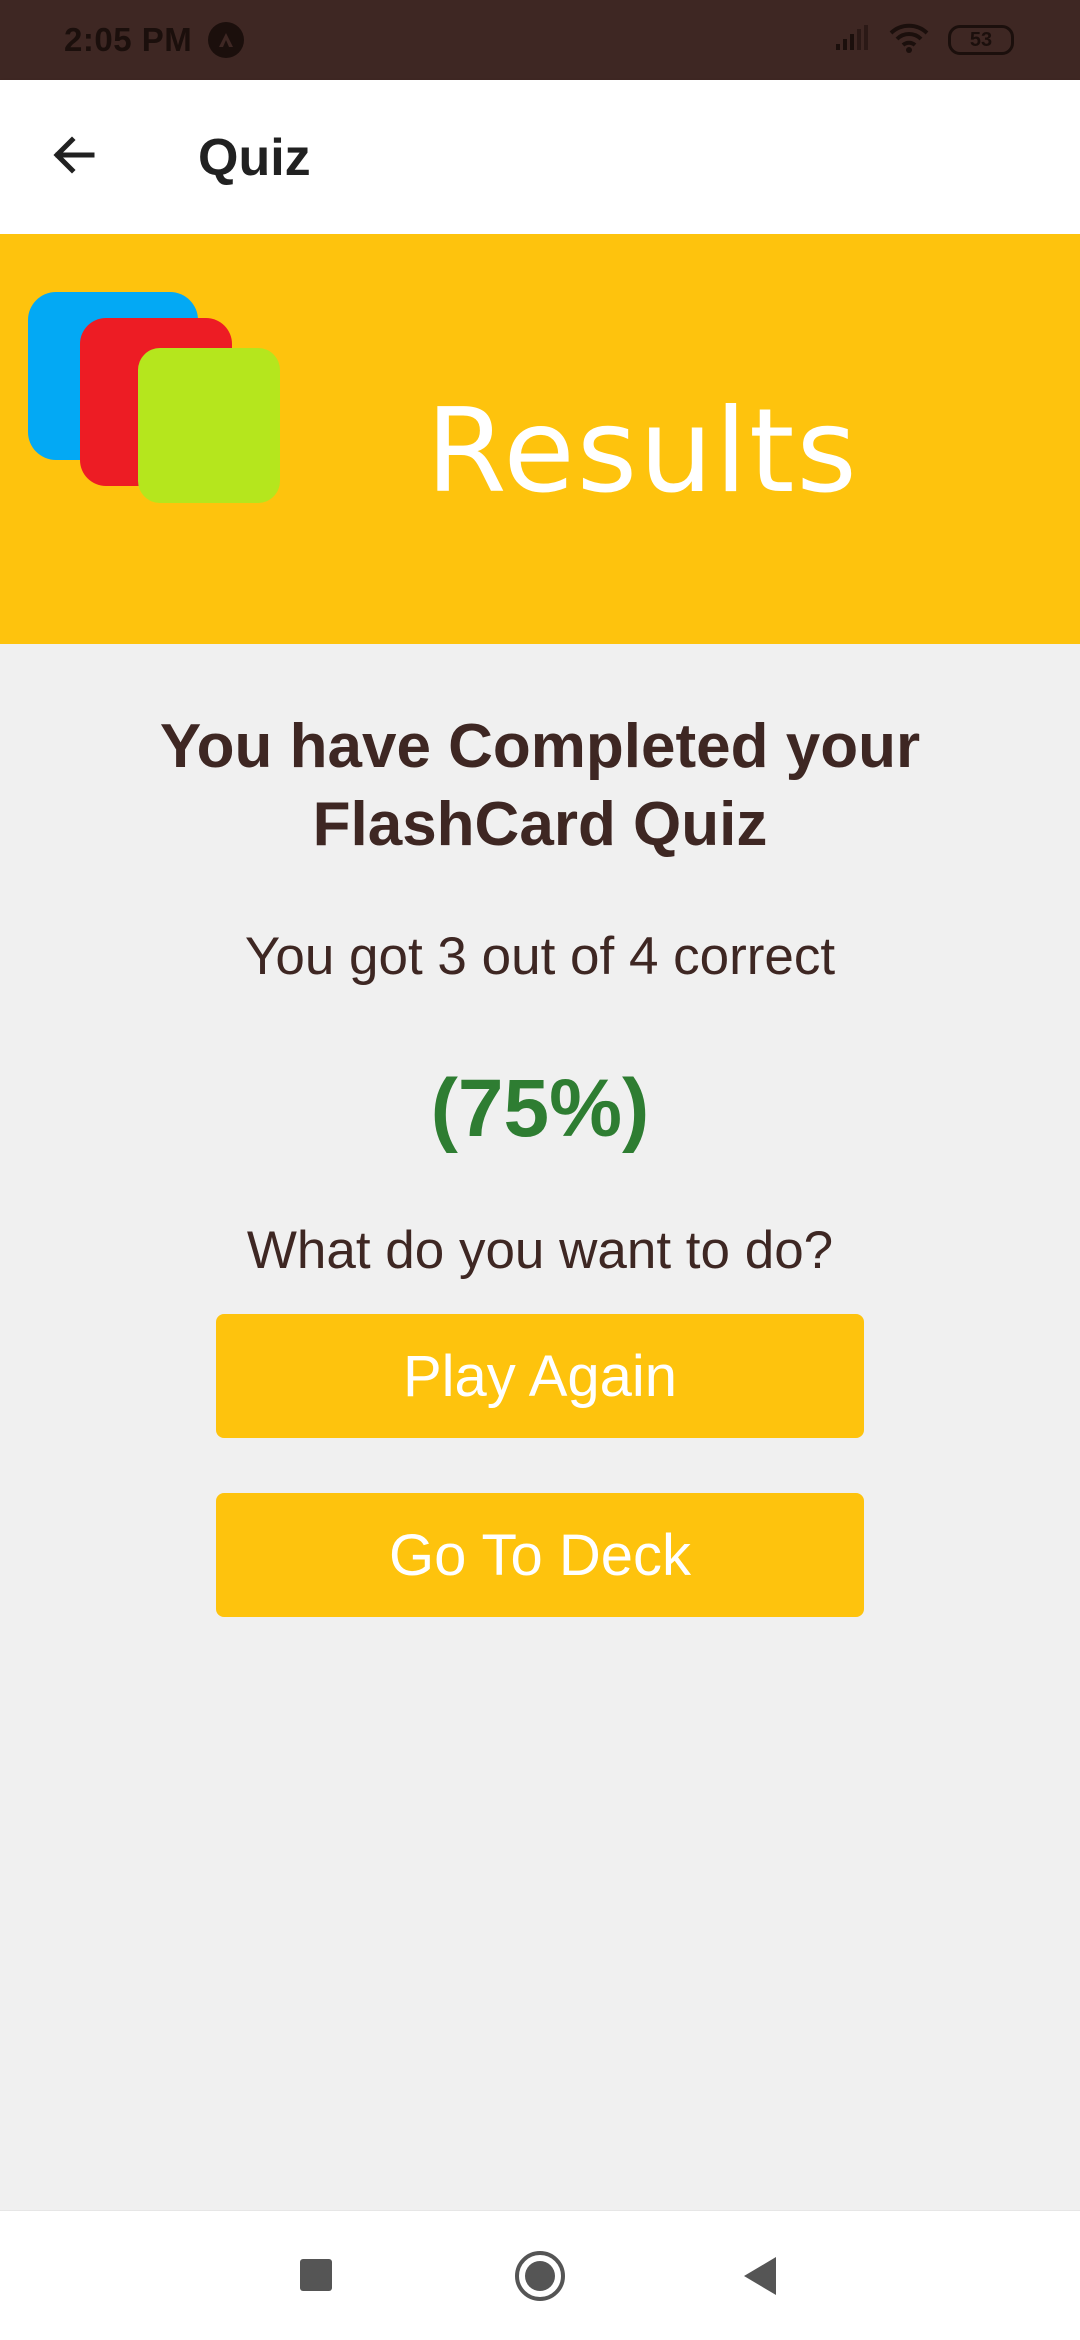 Image resolution: width=1080 pixels, height=2340 pixels. I want to click on battery-icon: 53, so click(981, 40).